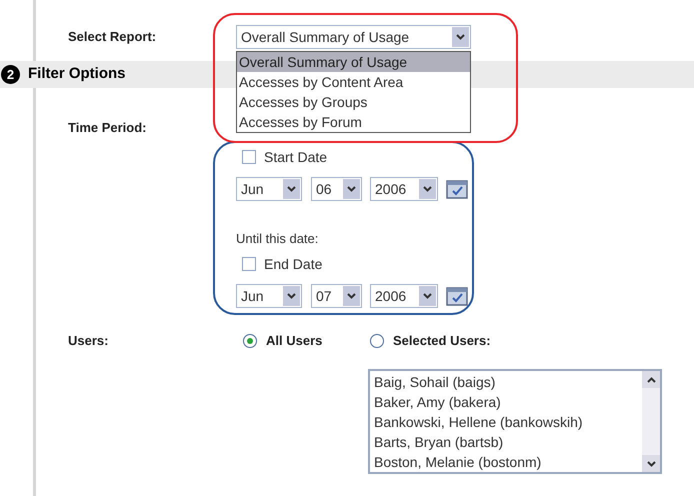  Describe the element at coordinates (89, 341) in the screenshot. I see `field-label: Users:` at that location.